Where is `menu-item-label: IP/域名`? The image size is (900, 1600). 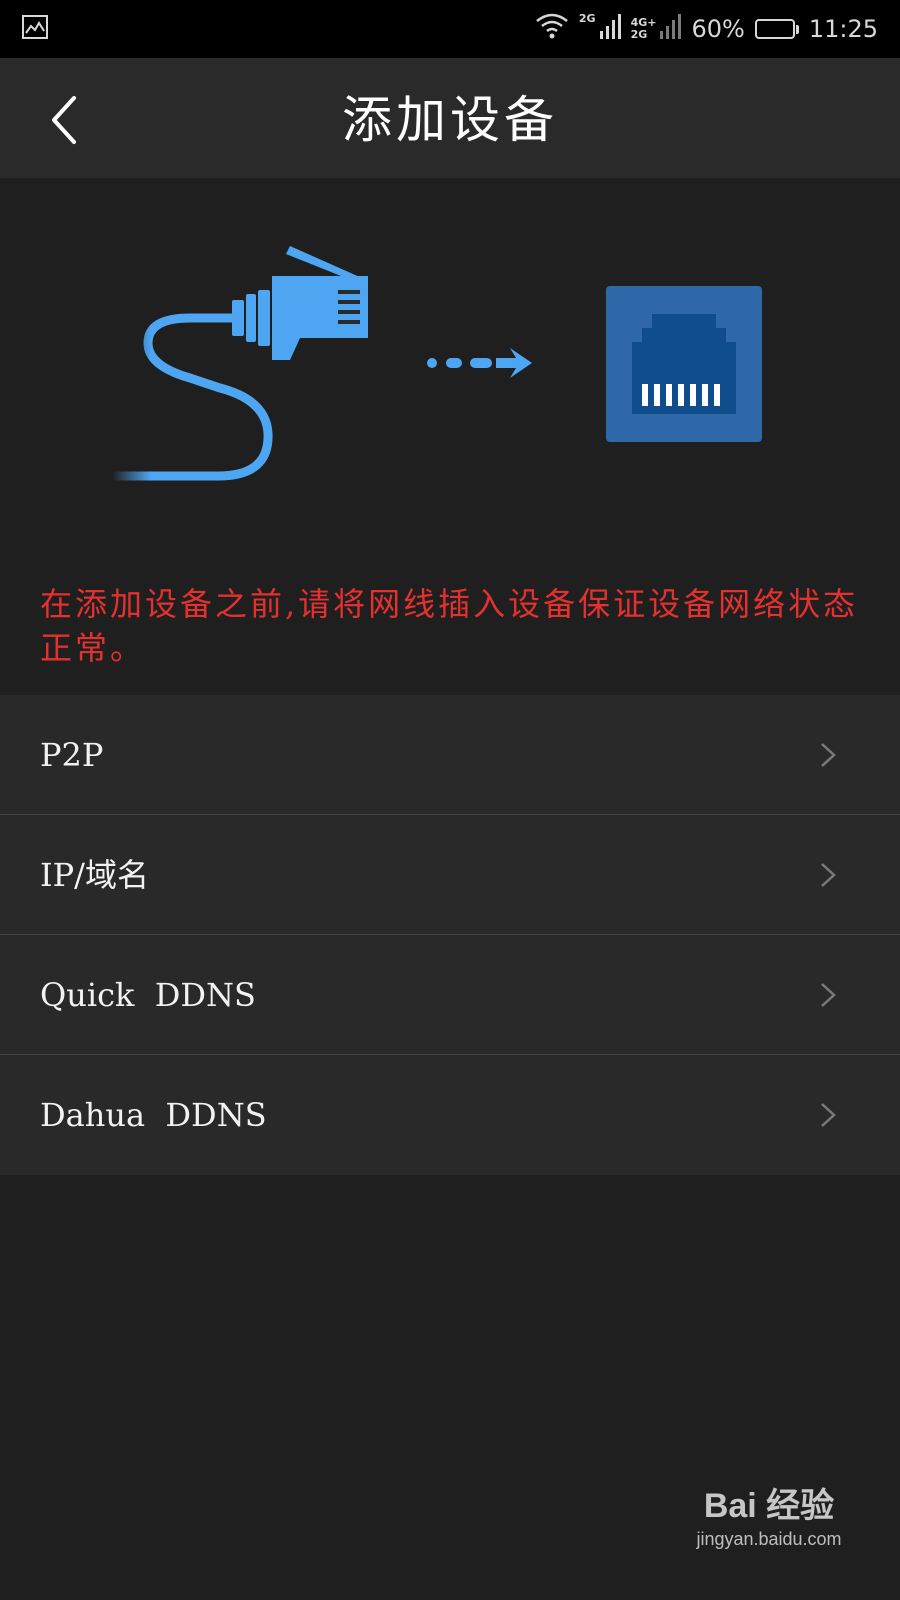 menu-item-label: IP/域名 is located at coordinates (94, 875).